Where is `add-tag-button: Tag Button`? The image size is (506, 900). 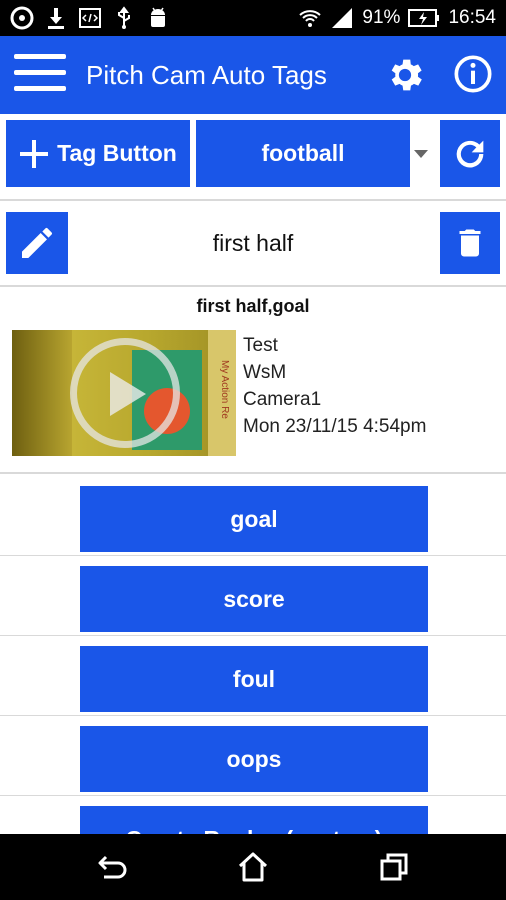
add-tag-button: Tag Button is located at coordinates (98, 153).